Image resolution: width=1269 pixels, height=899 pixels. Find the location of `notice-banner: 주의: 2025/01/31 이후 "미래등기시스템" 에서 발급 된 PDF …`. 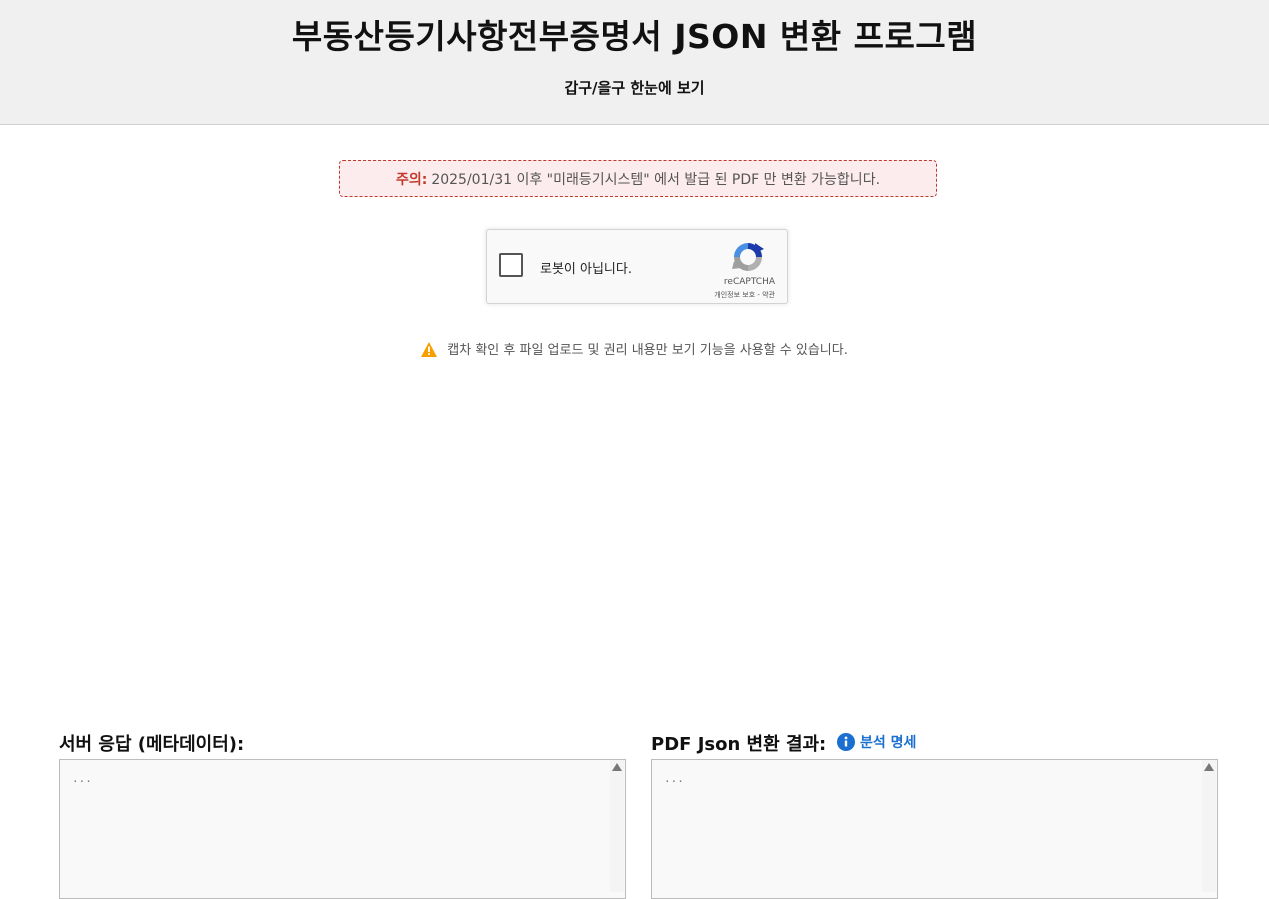

notice-banner: 주의: 2025/01/31 이후 "미래등기시스템" 에서 발급 된 PDF … is located at coordinates (638, 178).